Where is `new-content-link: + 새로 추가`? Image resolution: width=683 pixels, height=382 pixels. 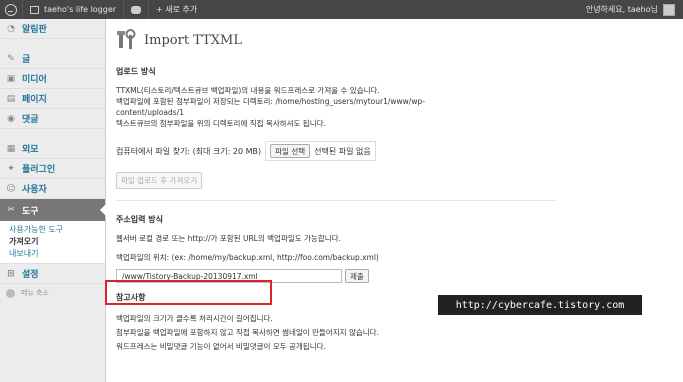 new-content-link: + 새로 추가 is located at coordinates (176, 9).